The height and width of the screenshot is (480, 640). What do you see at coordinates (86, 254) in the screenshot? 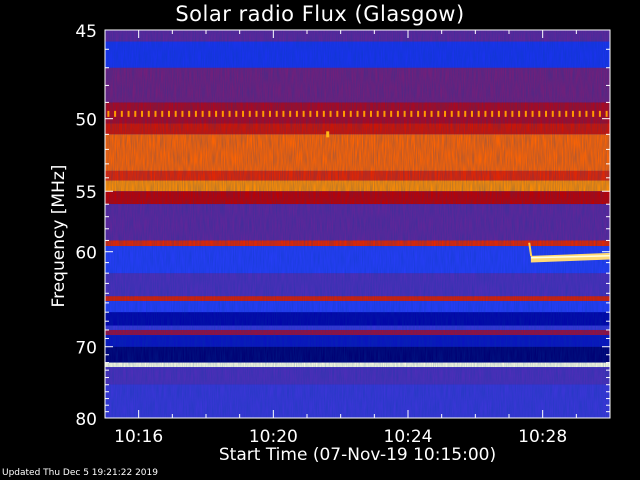
I see `y-tick-label: 60` at bounding box center [86, 254].